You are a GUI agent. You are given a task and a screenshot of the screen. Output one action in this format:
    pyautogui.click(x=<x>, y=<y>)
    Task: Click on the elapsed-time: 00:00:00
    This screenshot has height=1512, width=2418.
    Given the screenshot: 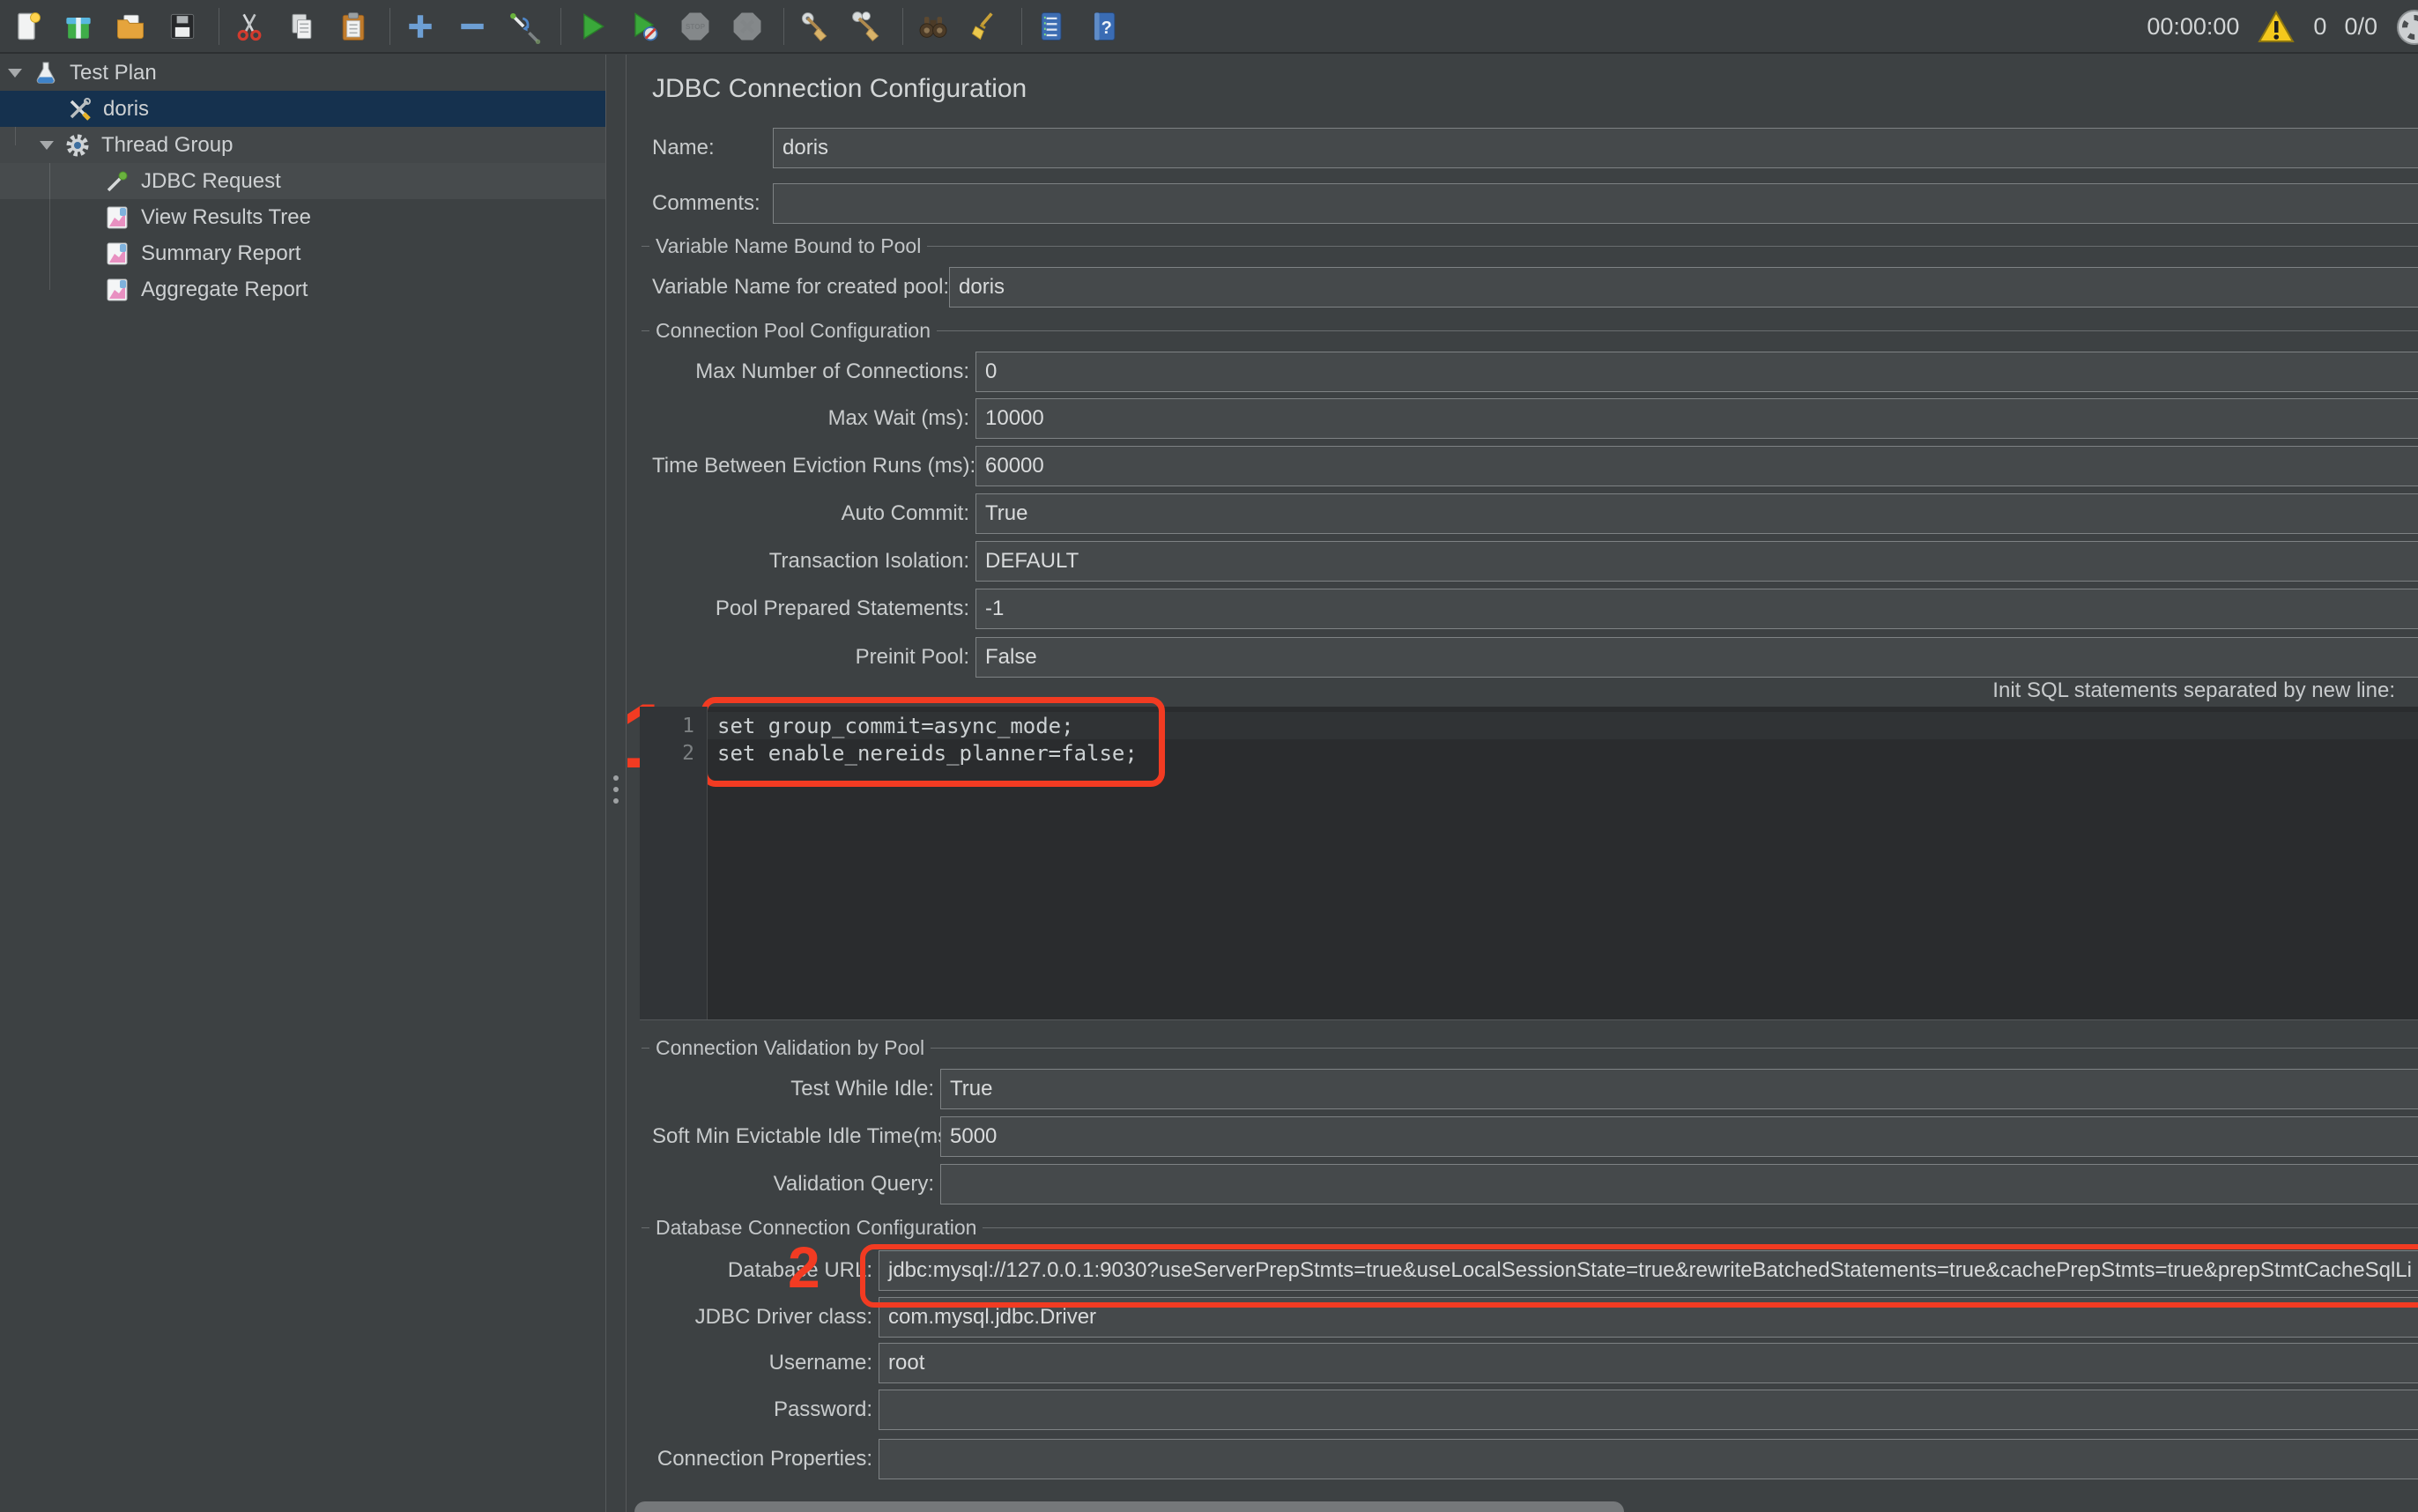 What is the action you would take?
    pyautogui.click(x=2193, y=26)
    